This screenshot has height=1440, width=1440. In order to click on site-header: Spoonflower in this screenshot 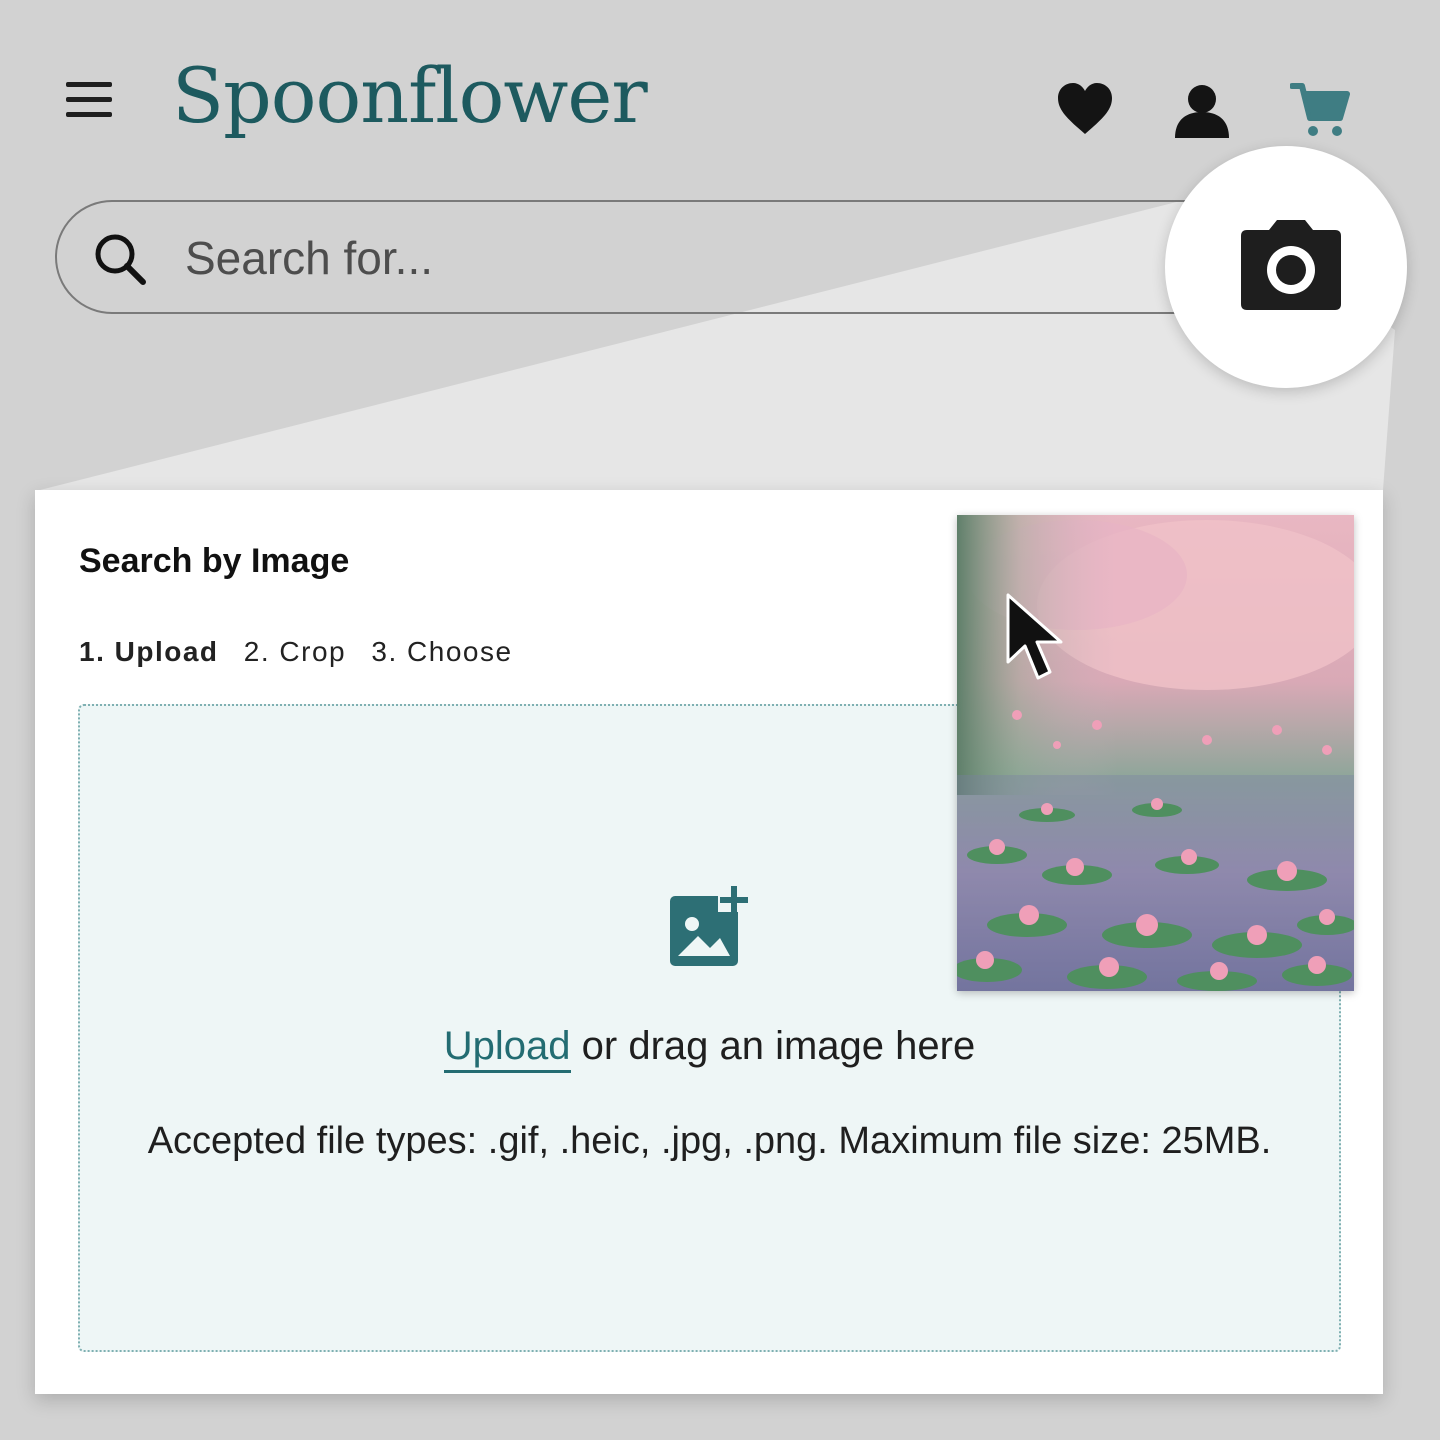, I will do `click(720, 95)`.